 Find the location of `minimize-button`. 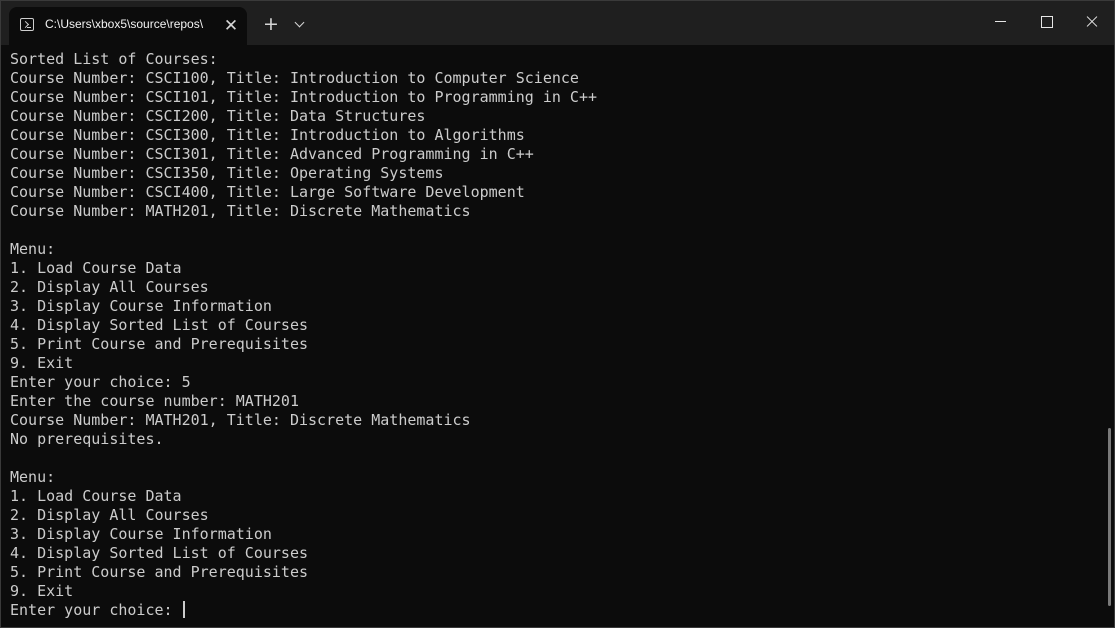

minimize-button is located at coordinates (1000, 21).